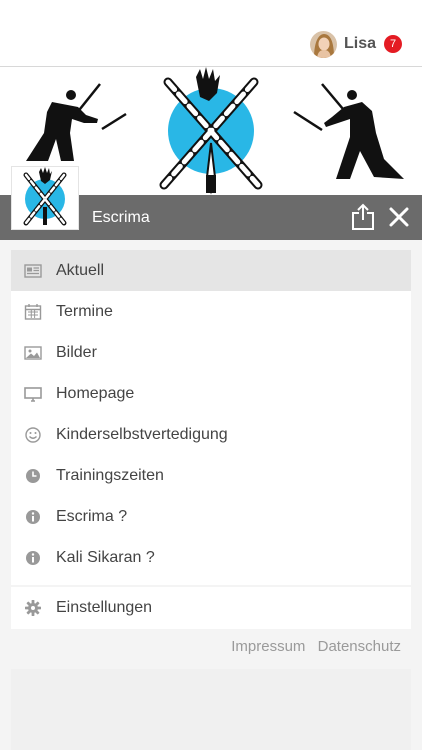 Image resolution: width=422 pixels, height=750 pixels. I want to click on menu-item-trainingszeiten: Trainingszeiten, so click(211, 475).